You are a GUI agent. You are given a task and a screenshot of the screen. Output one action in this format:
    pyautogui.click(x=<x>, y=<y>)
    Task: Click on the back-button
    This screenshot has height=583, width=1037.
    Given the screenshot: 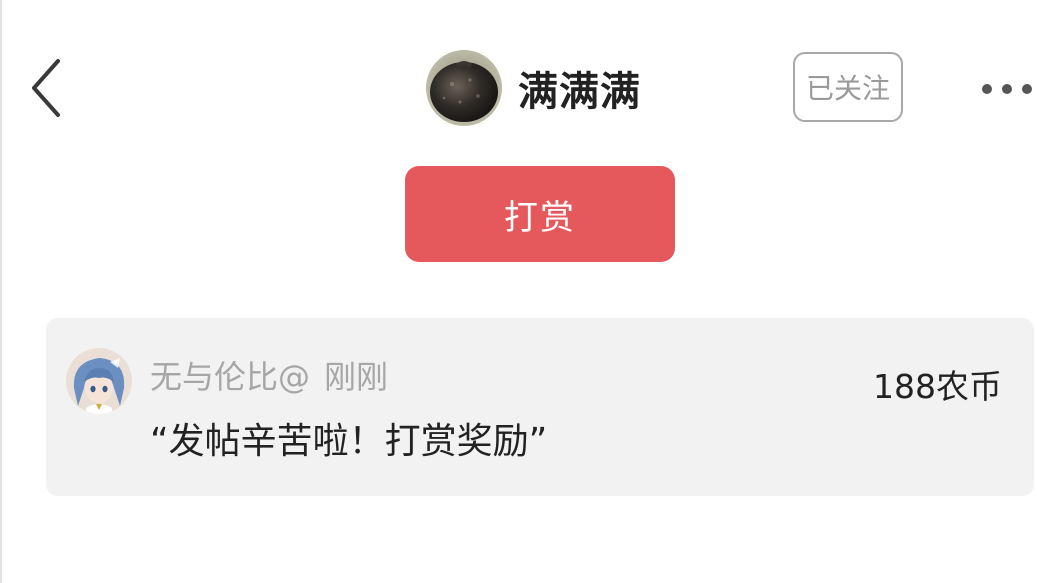 What is the action you would take?
    pyautogui.click(x=46, y=88)
    